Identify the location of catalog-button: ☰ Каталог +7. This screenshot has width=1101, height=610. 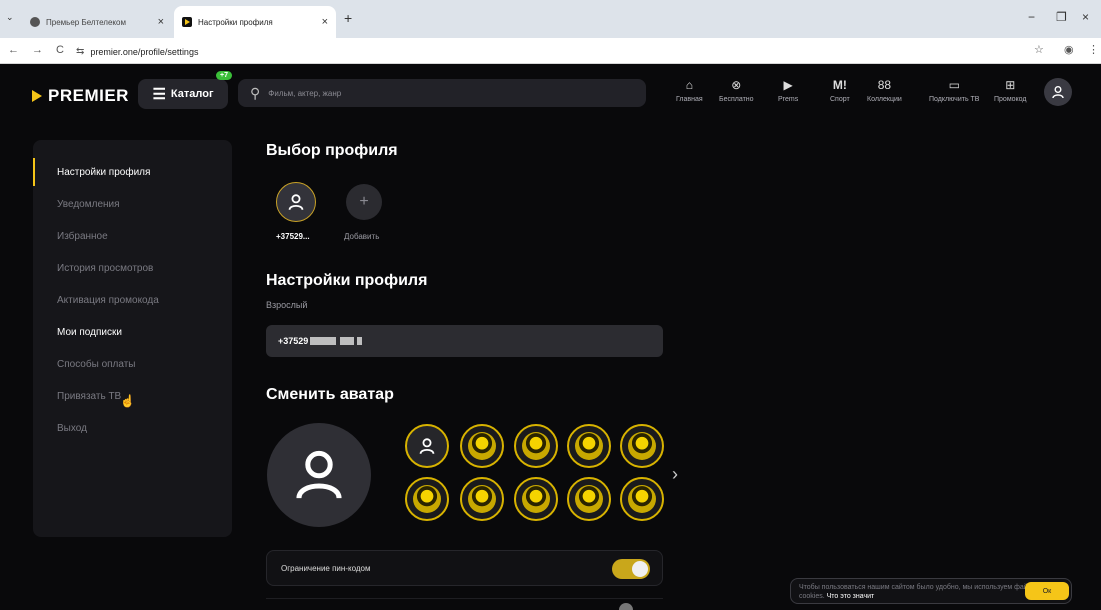
(185, 90).